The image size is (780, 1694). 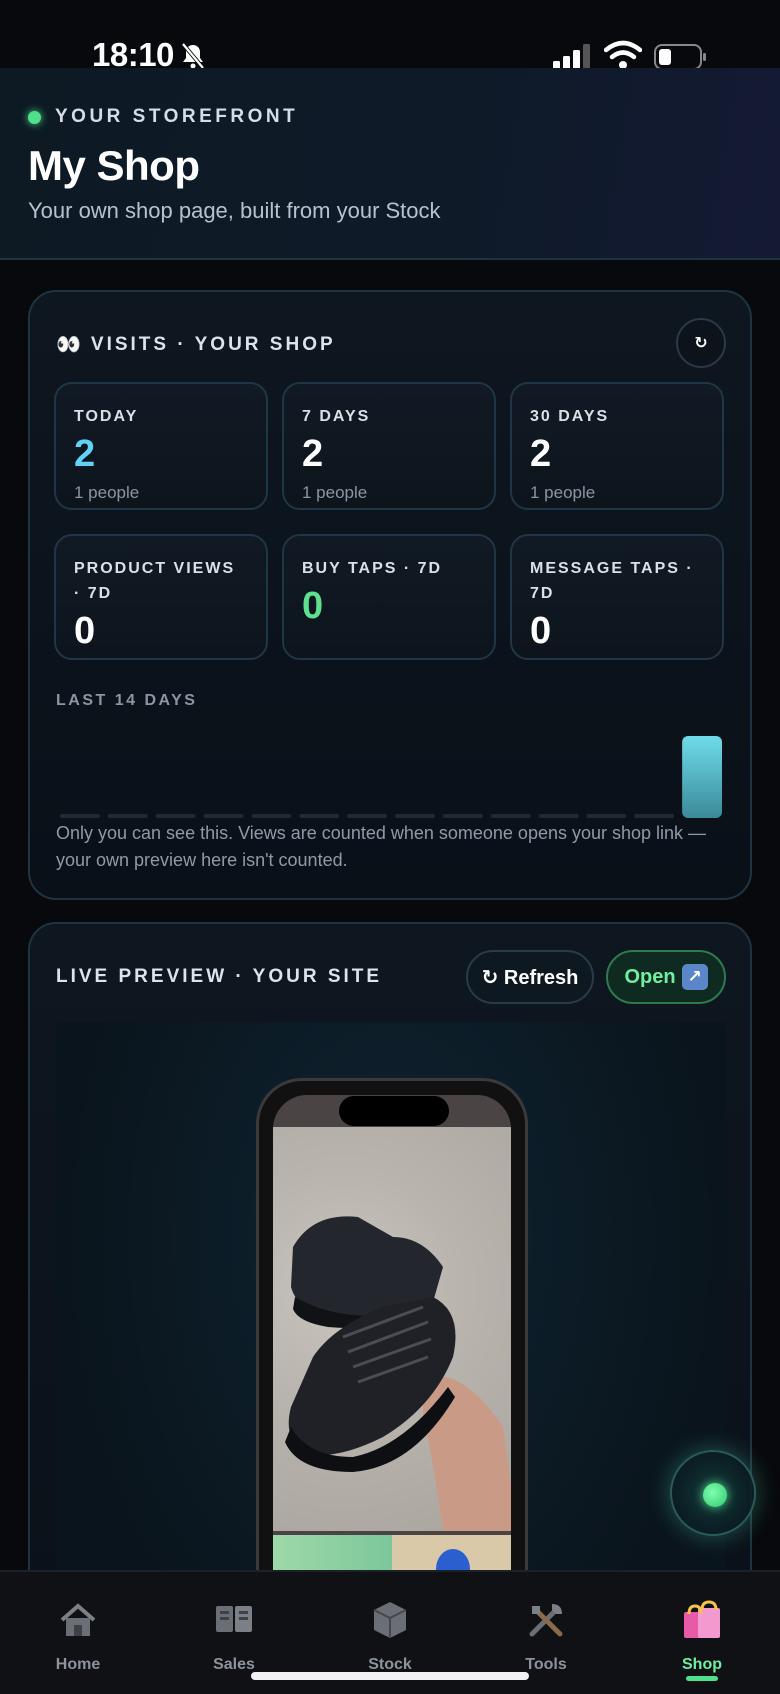 I want to click on stat-label: TODAY, so click(x=106, y=416).